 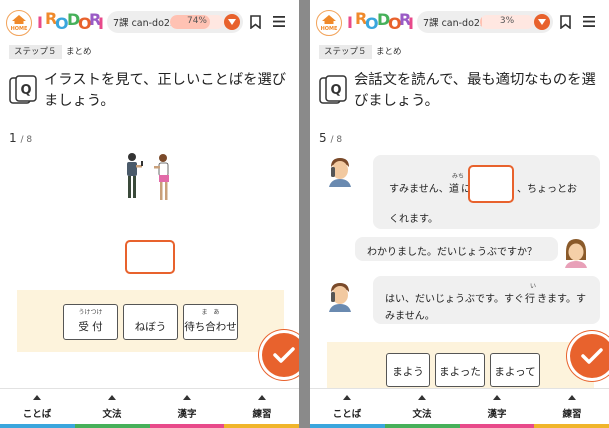 What do you see at coordinates (90, 312) in the screenshot?
I see `choice-ruby: うけつけ` at bounding box center [90, 312].